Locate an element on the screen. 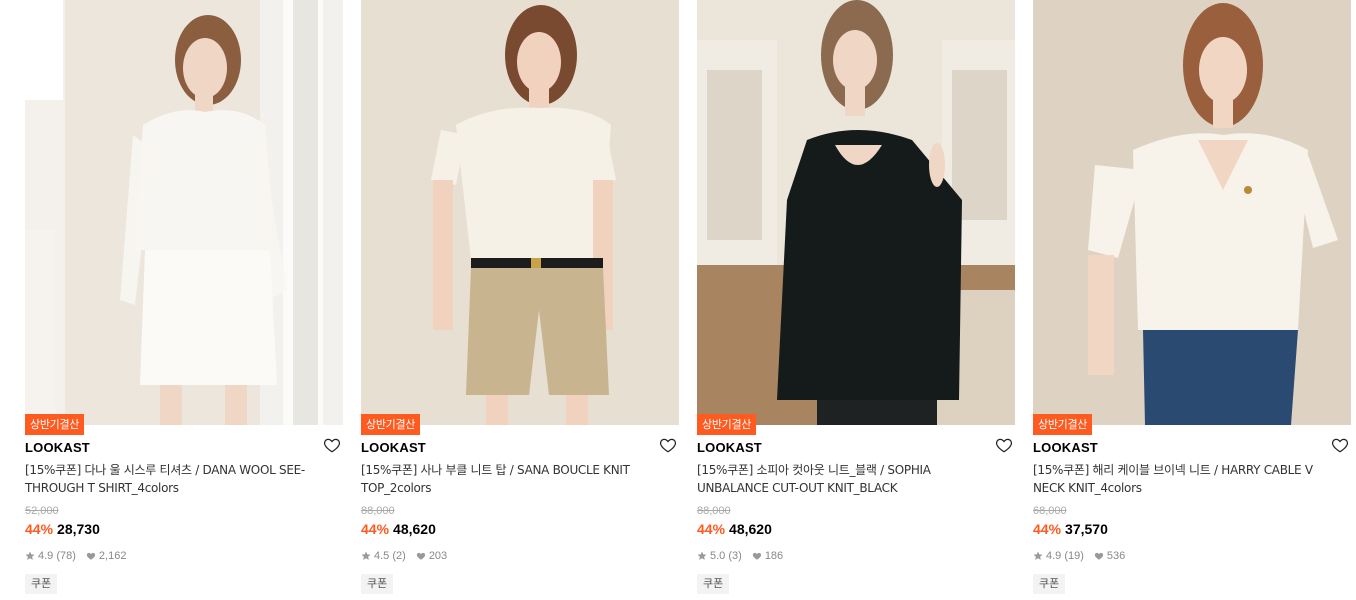 The image size is (1356, 600). review-count: (78) is located at coordinates (66, 556).